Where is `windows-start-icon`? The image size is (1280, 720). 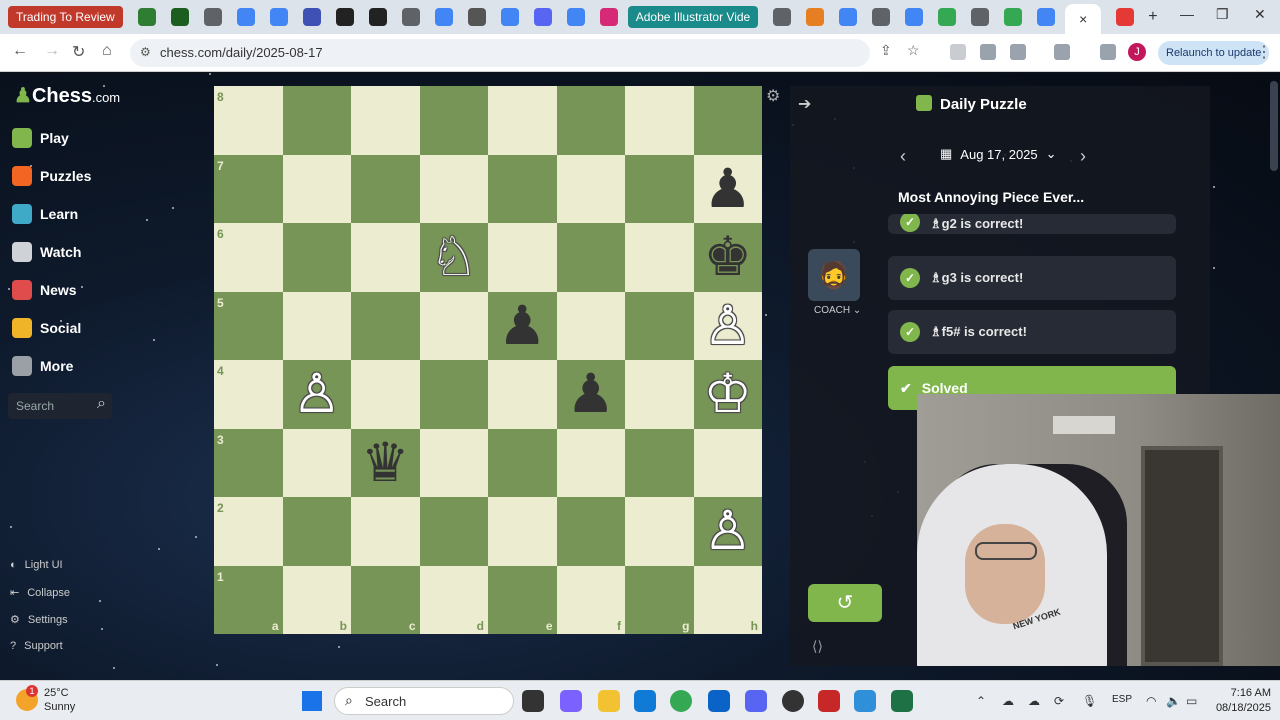 windows-start-icon is located at coordinates (312, 701).